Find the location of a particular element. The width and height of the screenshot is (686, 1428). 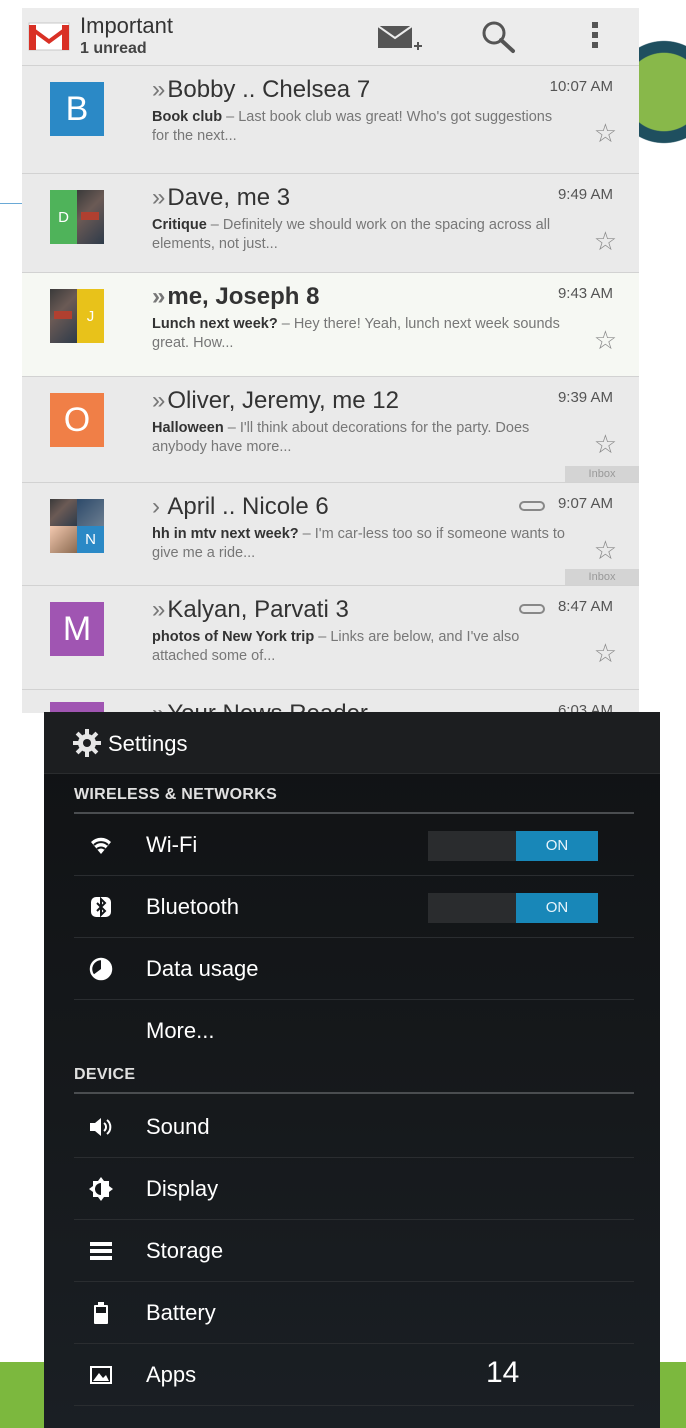

avatar: B is located at coordinates (77, 109).